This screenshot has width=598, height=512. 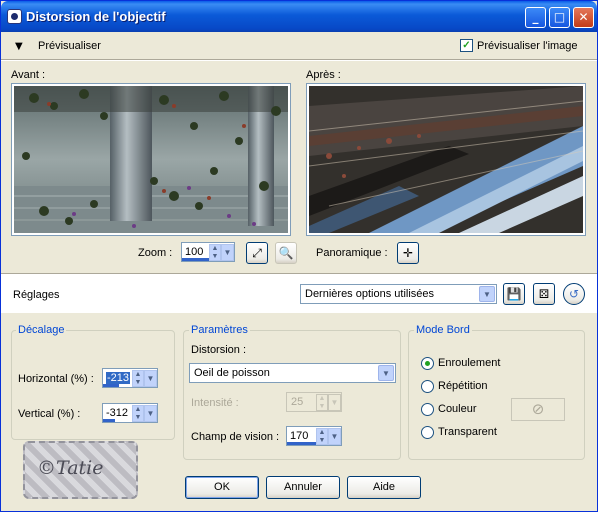 What do you see at coordinates (41, 330) in the screenshot?
I see `offset-group-title: Décalage` at bounding box center [41, 330].